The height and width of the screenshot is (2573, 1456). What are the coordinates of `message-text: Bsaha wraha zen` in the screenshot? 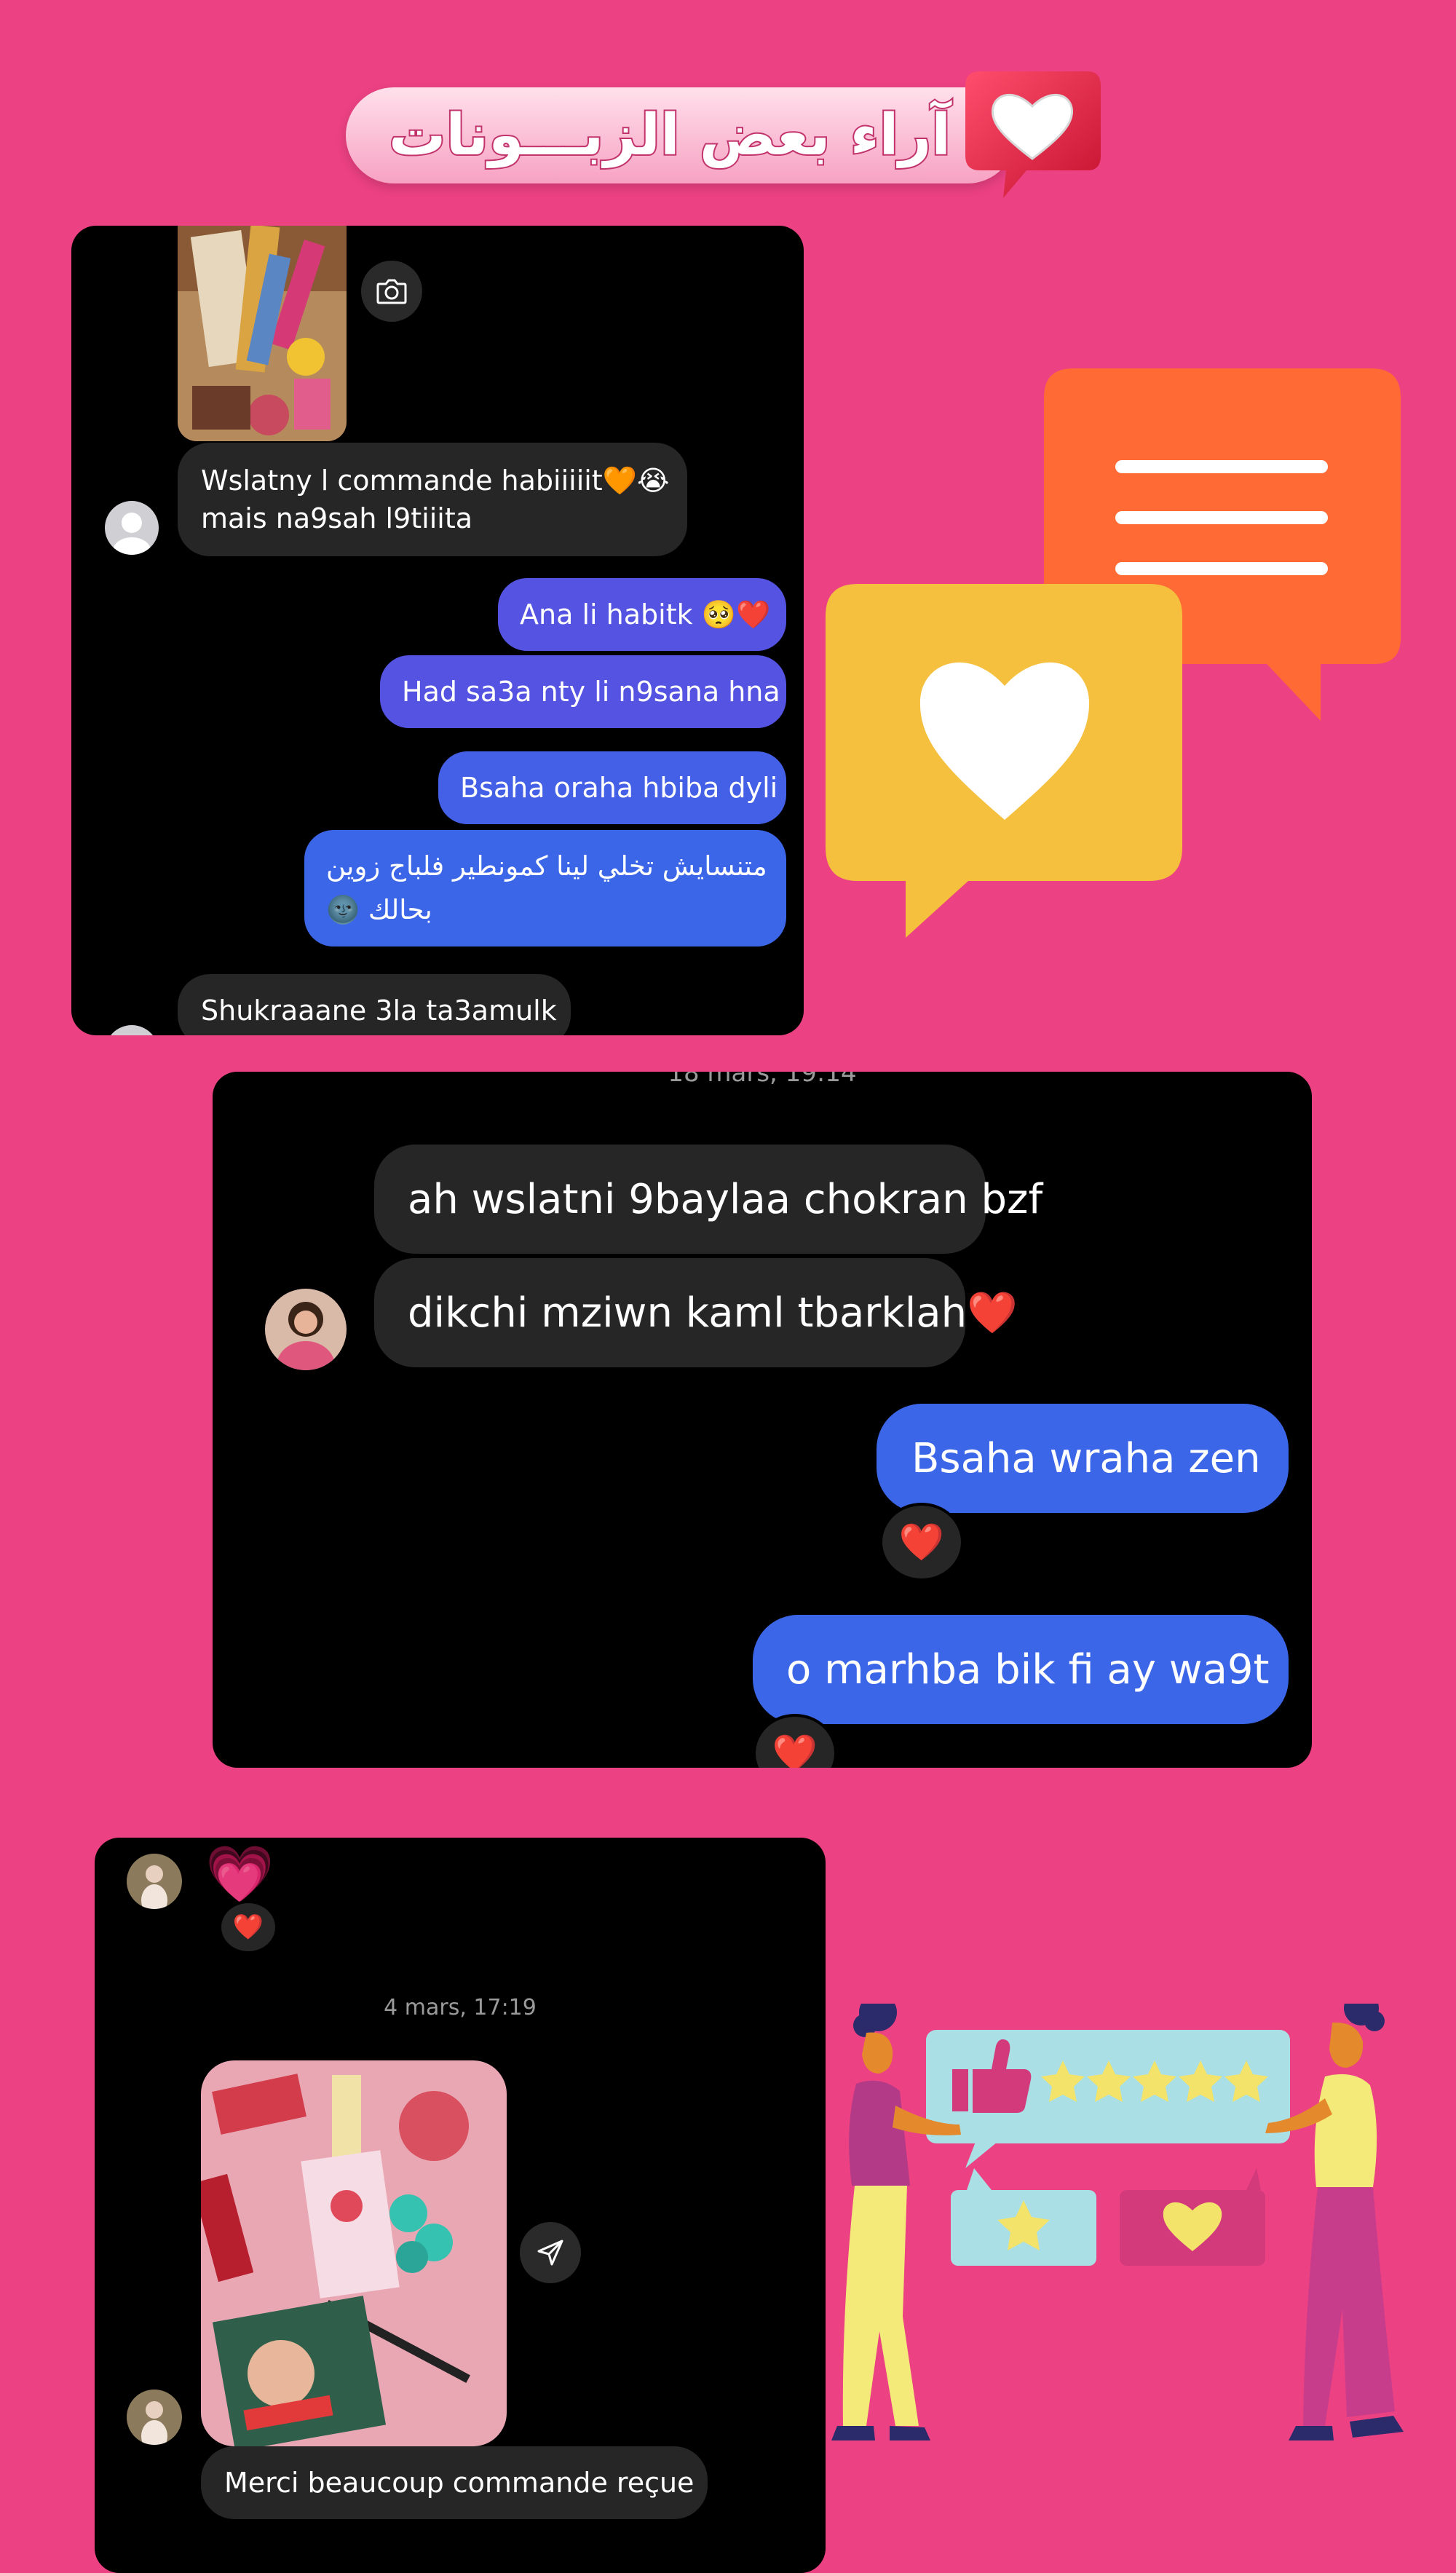 It's located at (1086, 1458).